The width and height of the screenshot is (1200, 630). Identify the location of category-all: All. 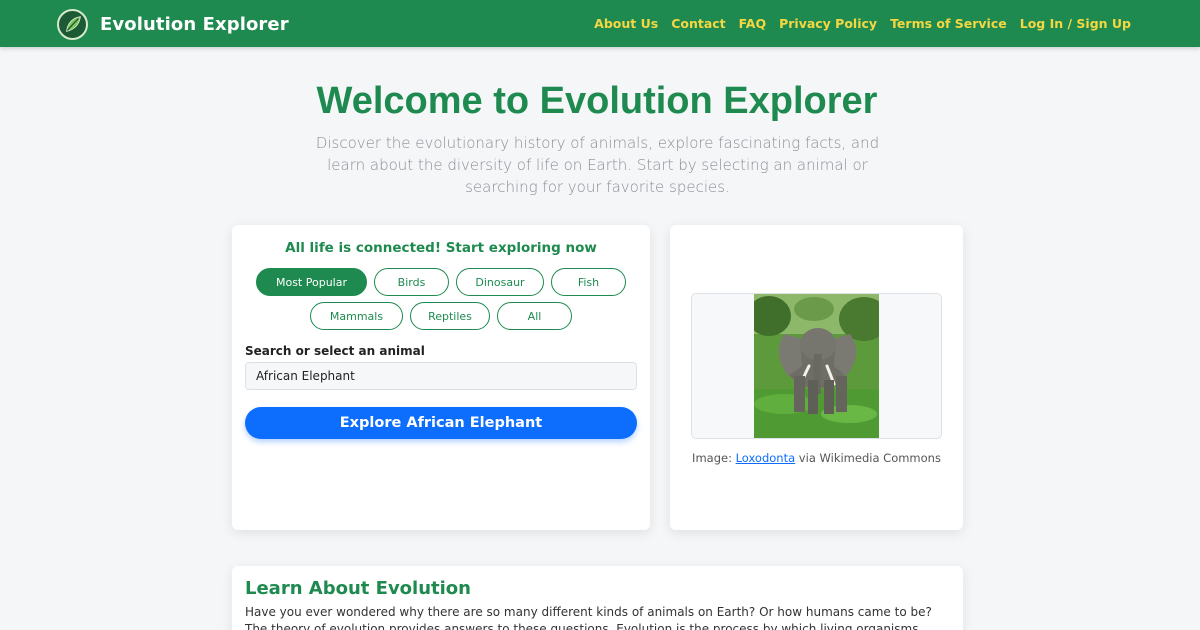
(534, 316).